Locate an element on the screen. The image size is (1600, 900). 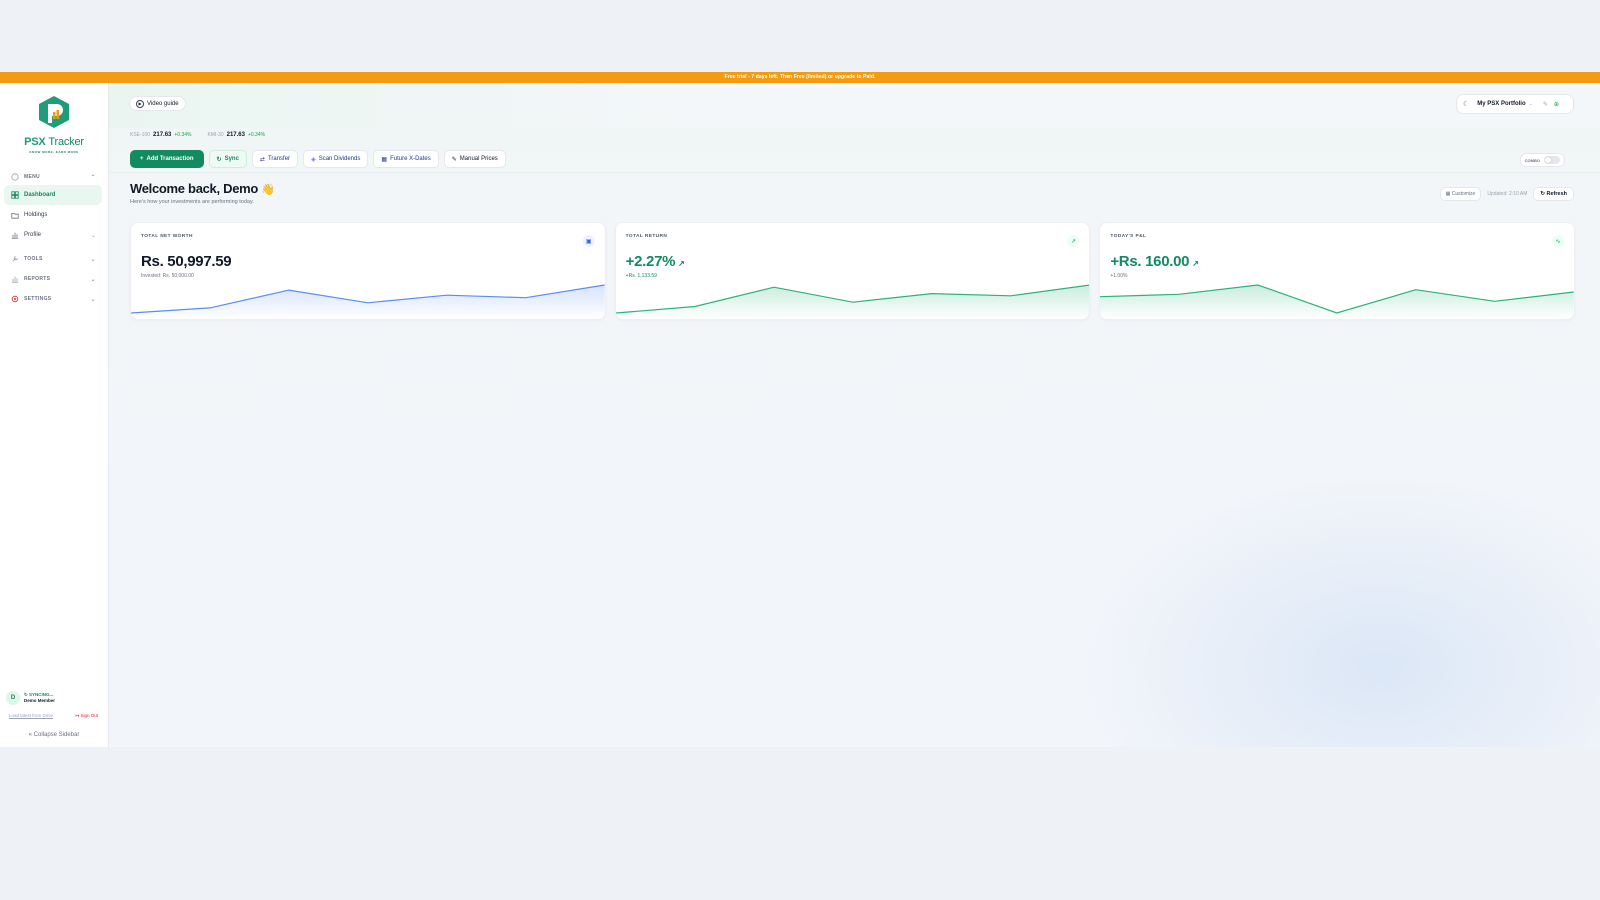
total-return-card: TOTAL RETURN ↗ +2.27% ↗ +Rs. 1,133.59 is located at coordinates (852, 271).